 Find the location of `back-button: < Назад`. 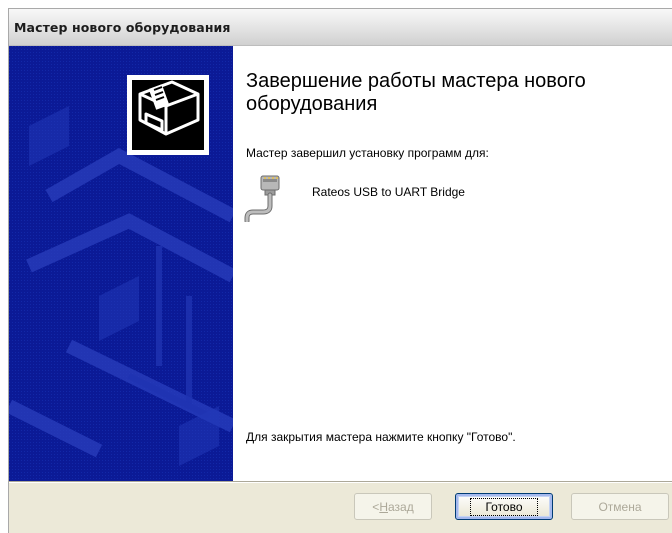

back-button: < Назад is located at coordinates (393, 506).